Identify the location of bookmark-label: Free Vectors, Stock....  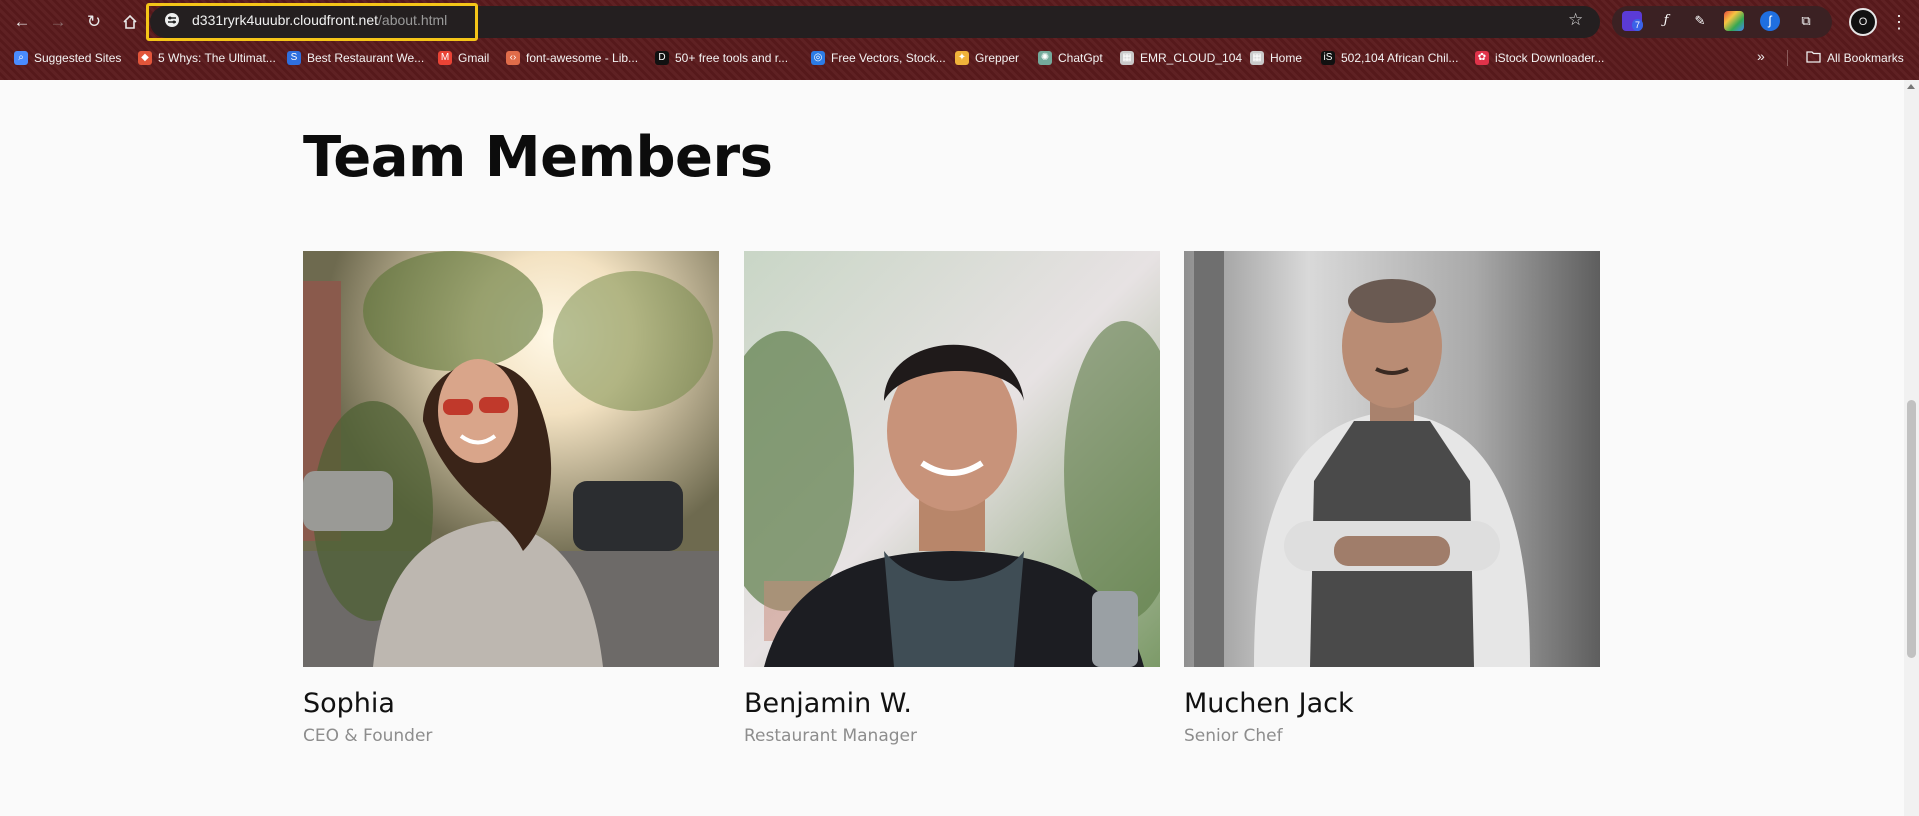
(888, 58).